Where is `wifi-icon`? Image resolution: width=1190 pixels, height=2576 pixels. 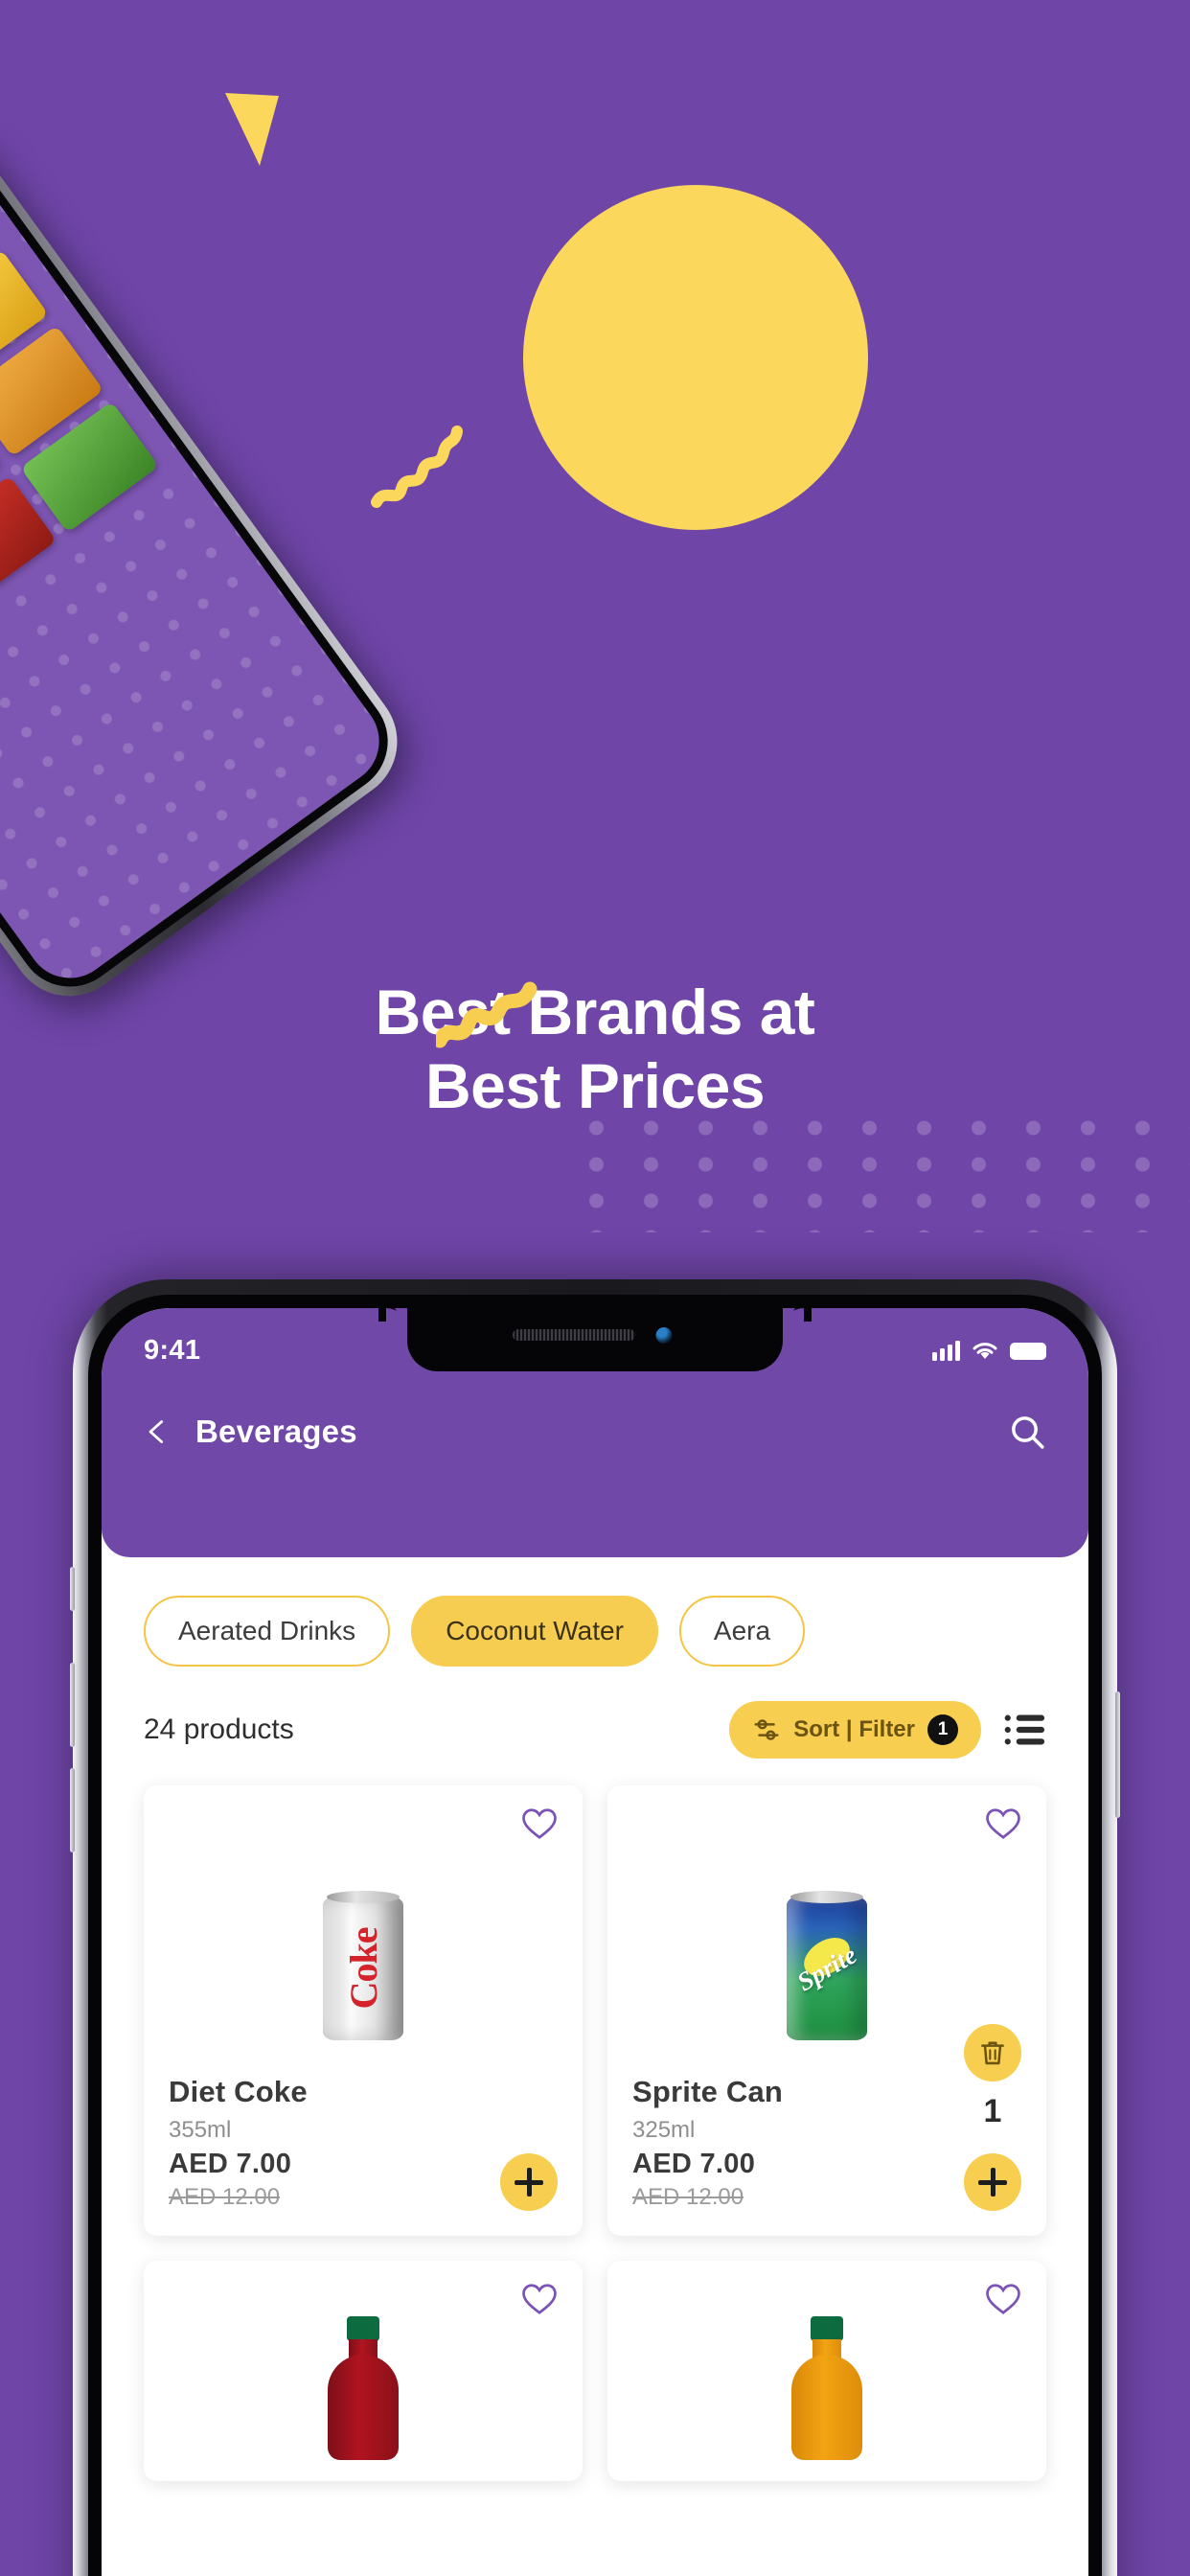 wifi-icon is located at coordinates (985, 1350).